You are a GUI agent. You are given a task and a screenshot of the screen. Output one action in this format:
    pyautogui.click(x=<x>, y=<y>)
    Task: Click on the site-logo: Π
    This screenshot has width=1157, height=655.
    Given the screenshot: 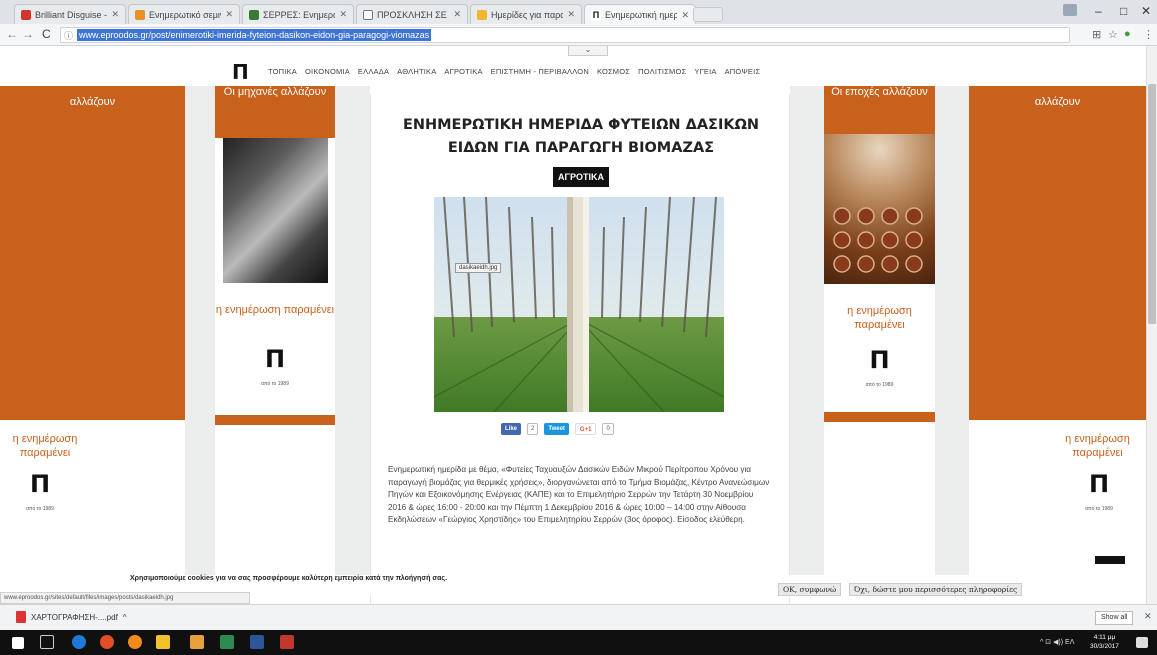 What is the action you would take?
    pyautogui.click(x=240, y=72)
    